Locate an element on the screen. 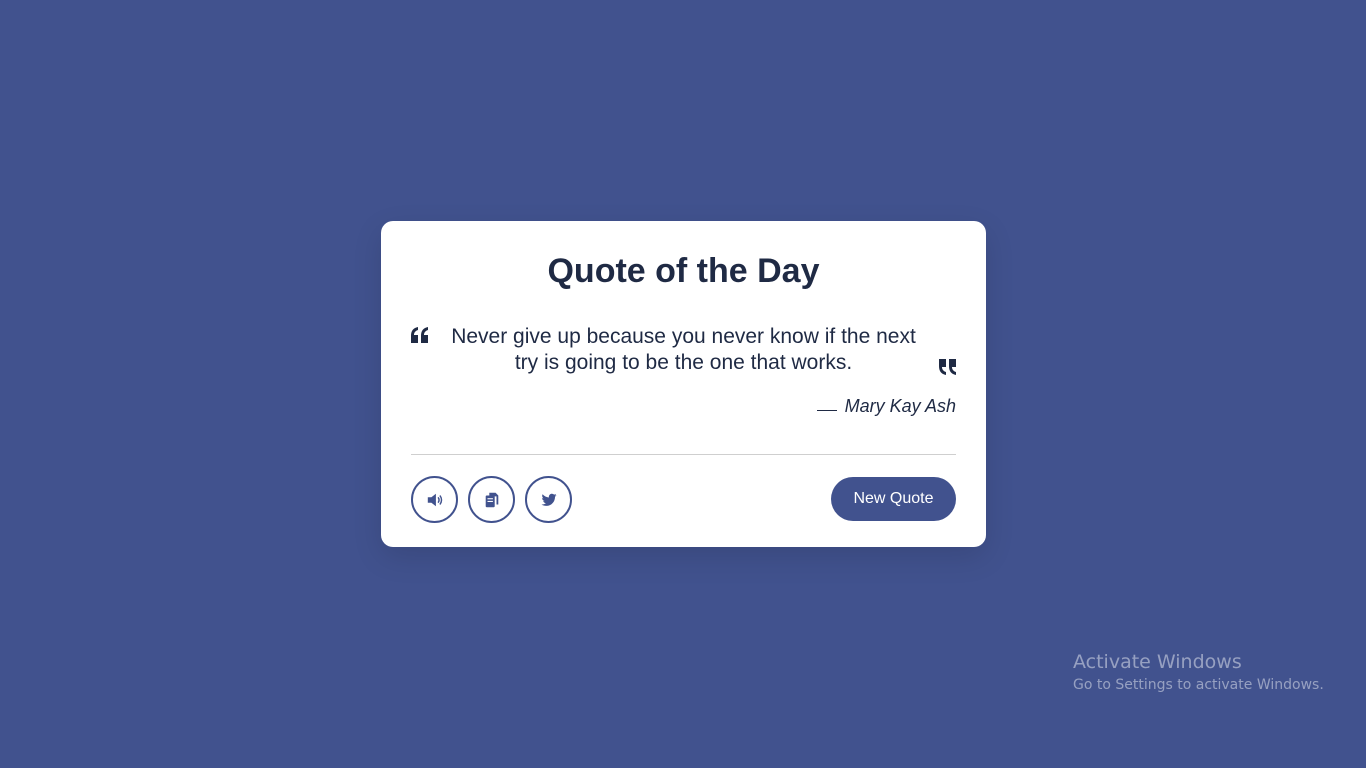 Image resolution: width=1366 pixels, height=768 pixels. author-row: Mary Kay Ash is located at coordinates (886, 406).